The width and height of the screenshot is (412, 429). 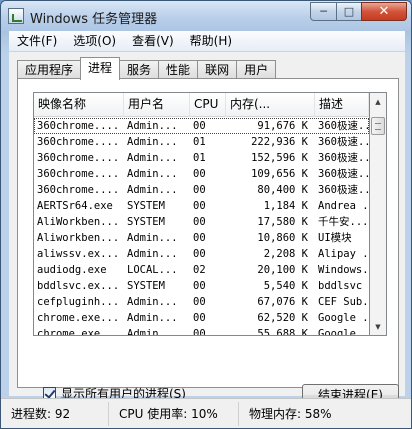 What do you see at coordinates (282, 126) in the screenshot?
I see `process-memory: 91,676 K` at bounding box center [282, 126].